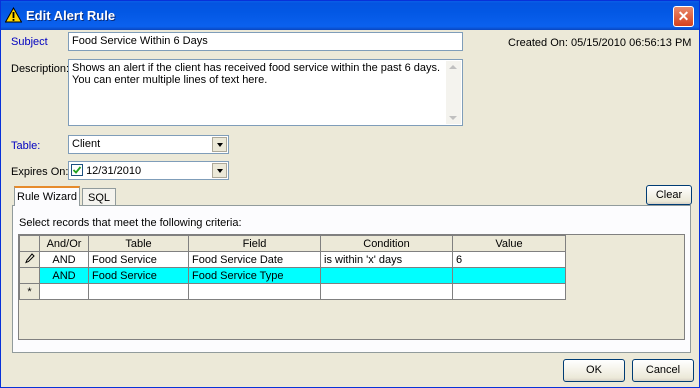 The height and width of the screenshot is (388, 700). I want to click on expires-checkbox, so click(77, 170).